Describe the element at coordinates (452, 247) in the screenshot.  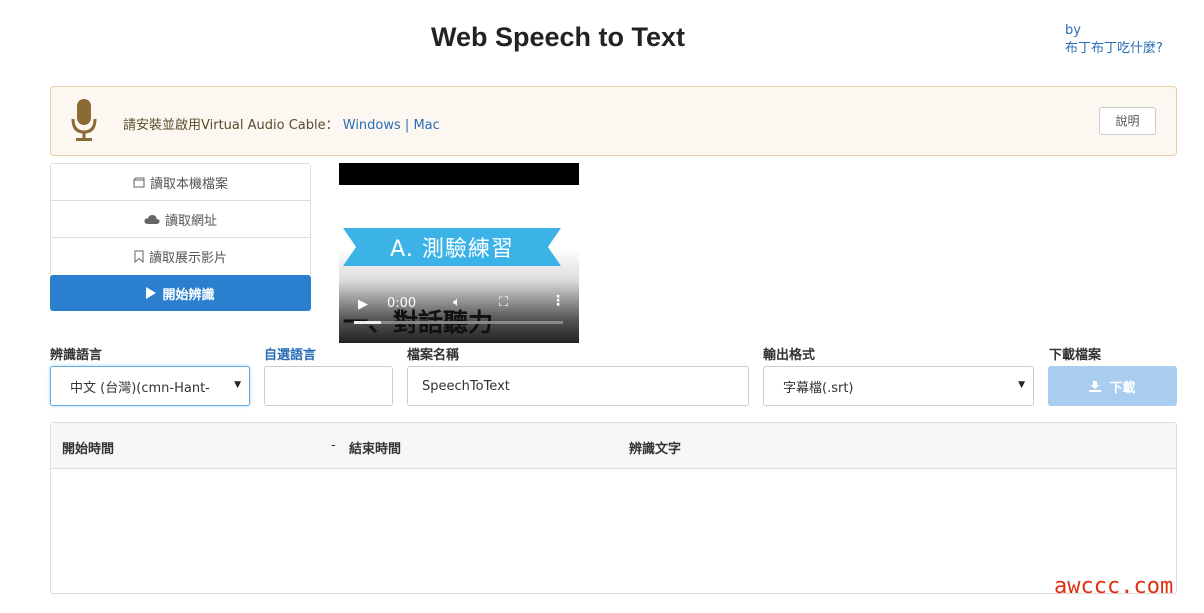
I see `video-banner: A. 測驗練習` at that location.